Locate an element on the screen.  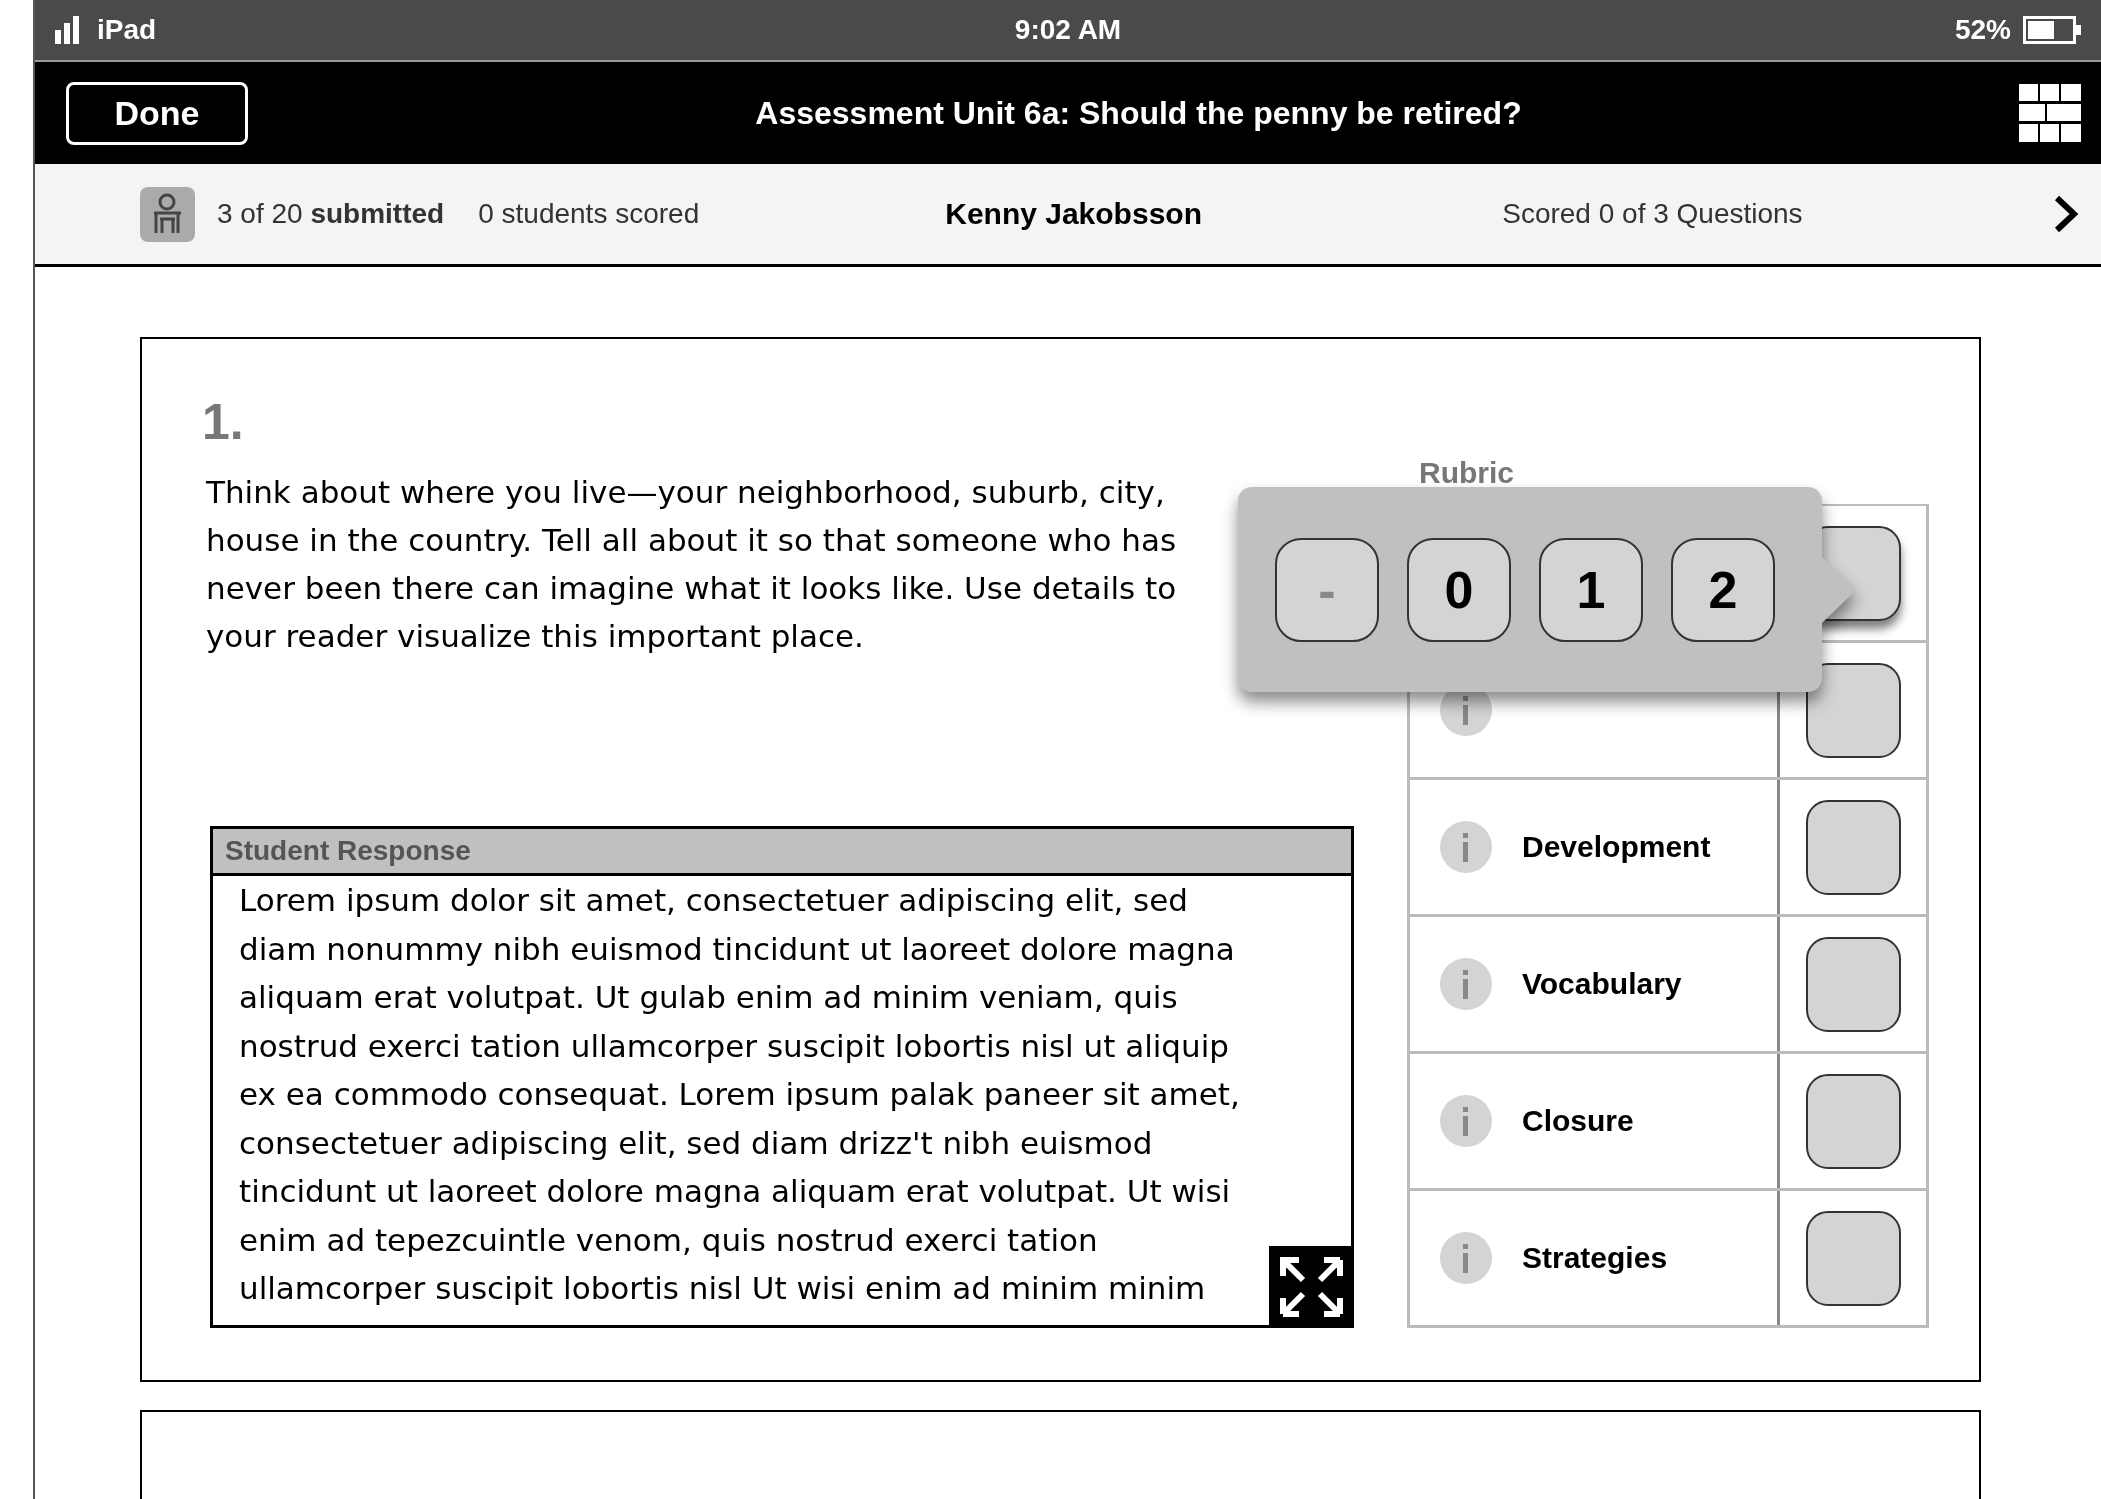
grid-icon is located at coordinates (2050, 113).